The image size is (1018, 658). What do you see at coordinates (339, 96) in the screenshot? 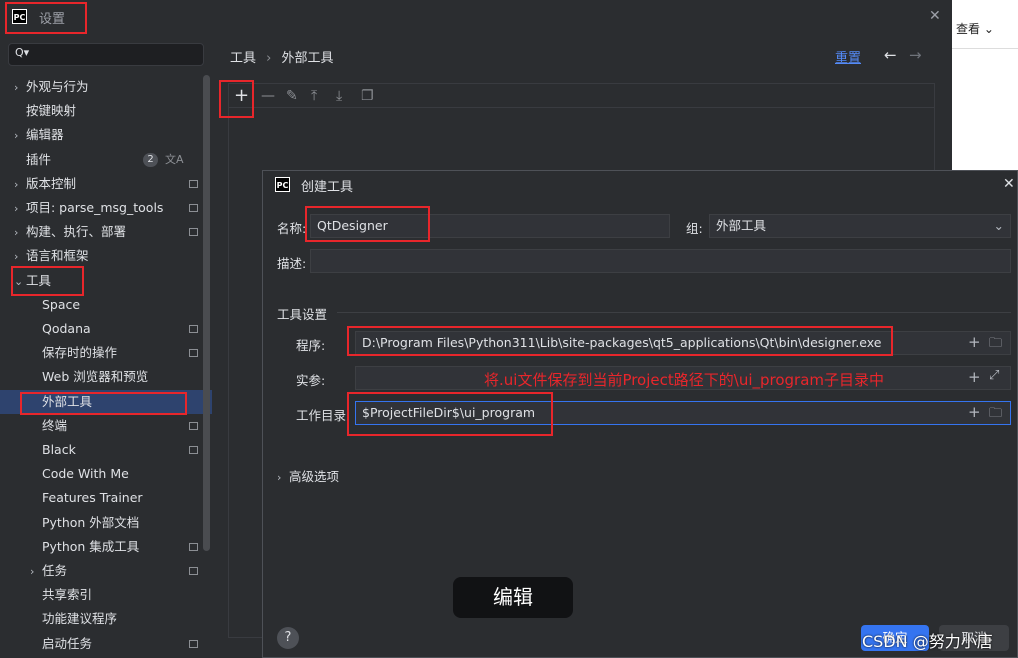
I see `move-down-icon: ⤓` at bounding box center [339, 96].